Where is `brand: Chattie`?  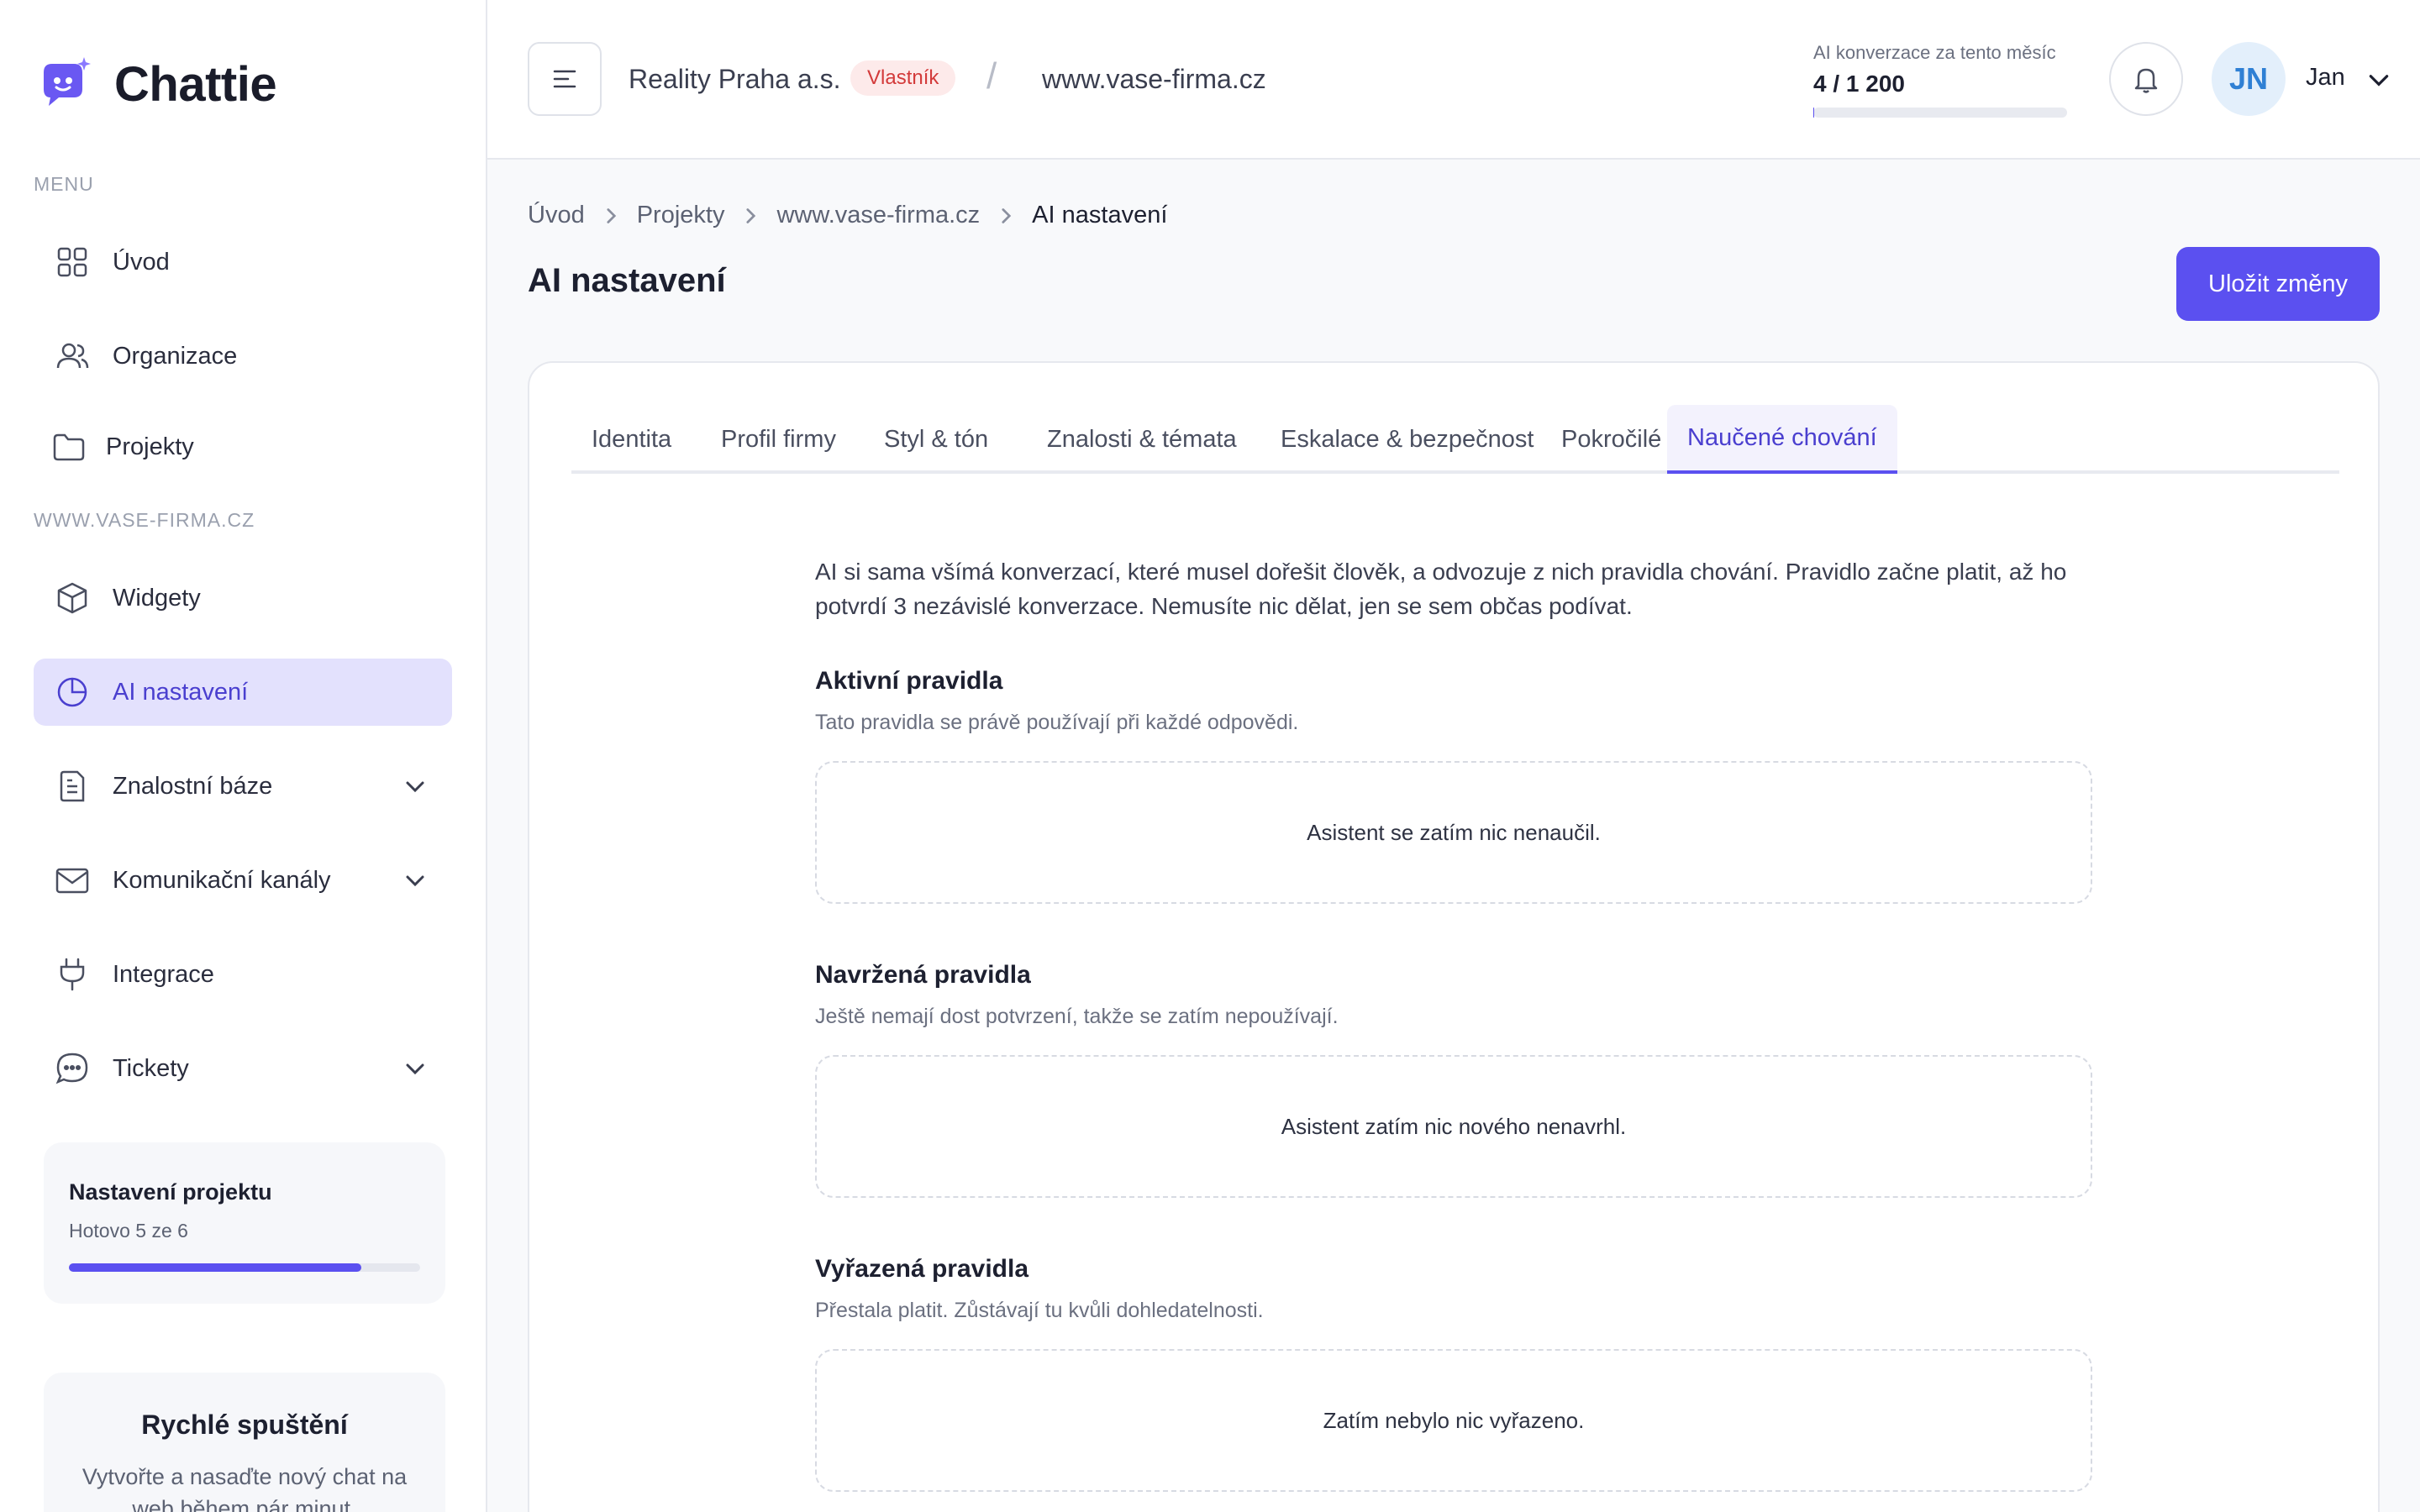
brand: Chattie is located at coordinates (156, 84).